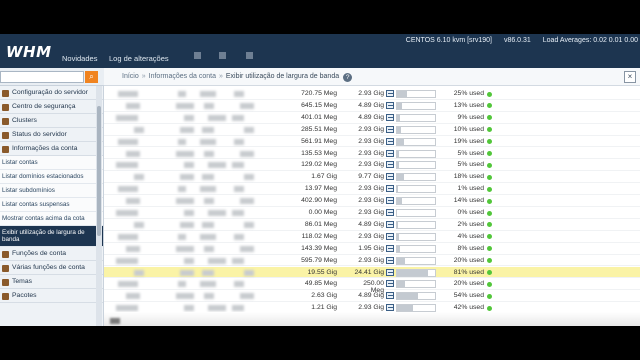 This screenshot has height=360, width=640. What do you see at coordinates (51, 135) in the screenshot?
I see `sidebar-category: Status do servidor▸` at bounding box center [51, 135].